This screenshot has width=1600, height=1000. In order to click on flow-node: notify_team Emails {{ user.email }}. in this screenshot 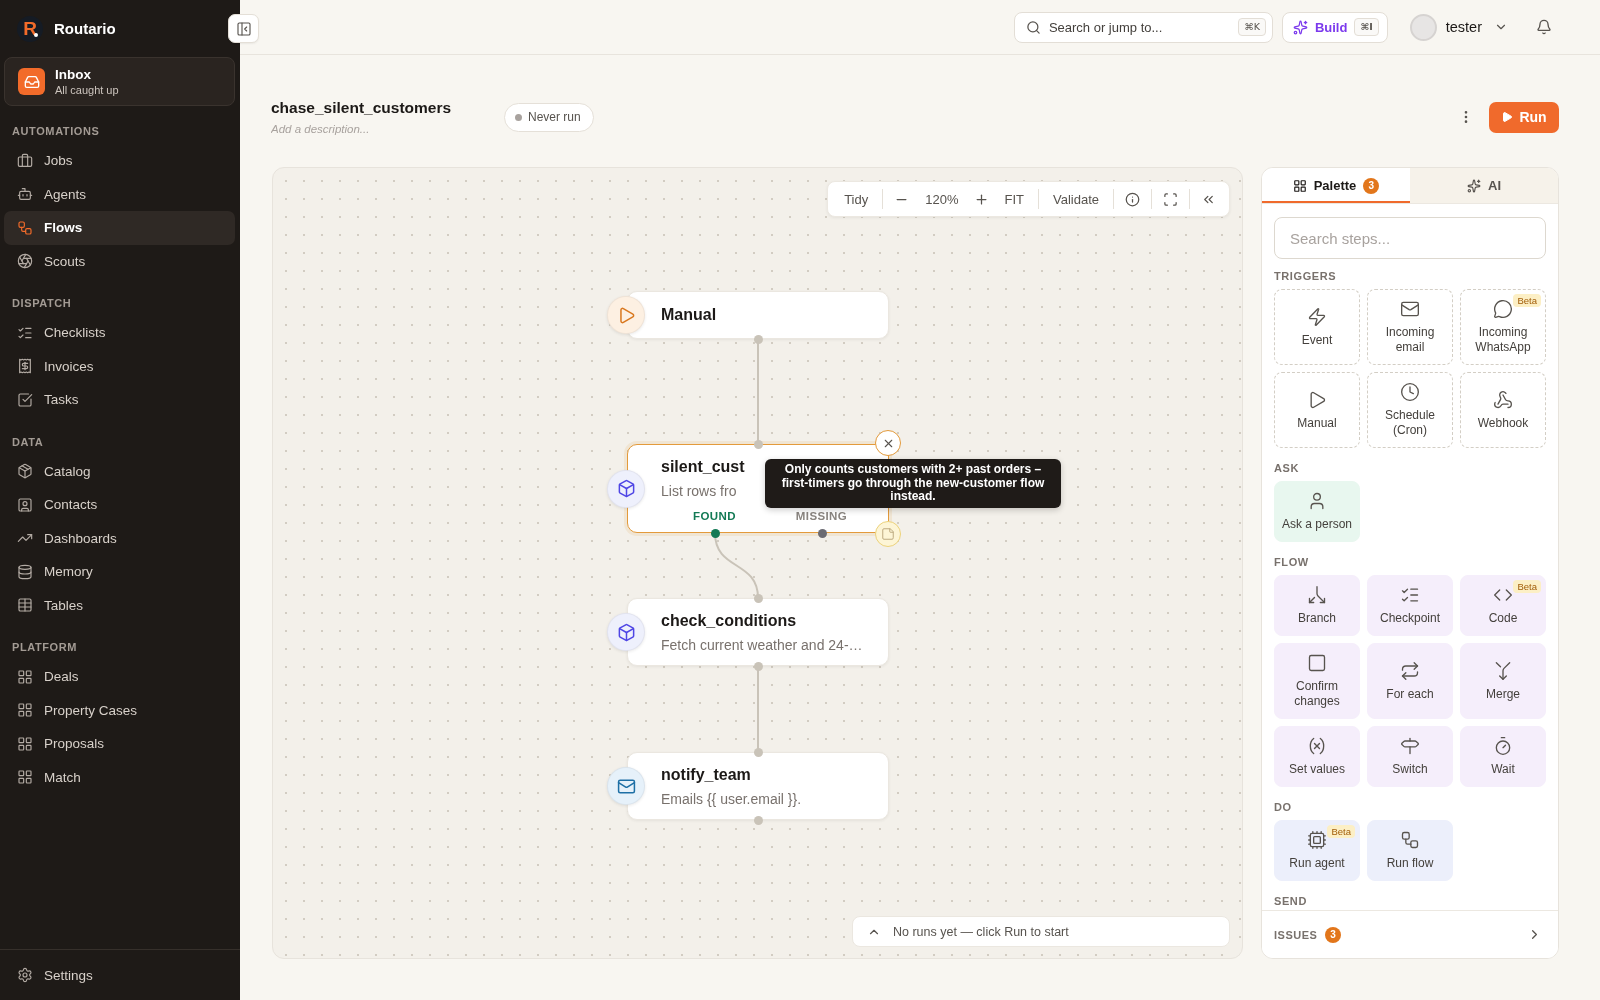, I will do `click(758, 786)`.